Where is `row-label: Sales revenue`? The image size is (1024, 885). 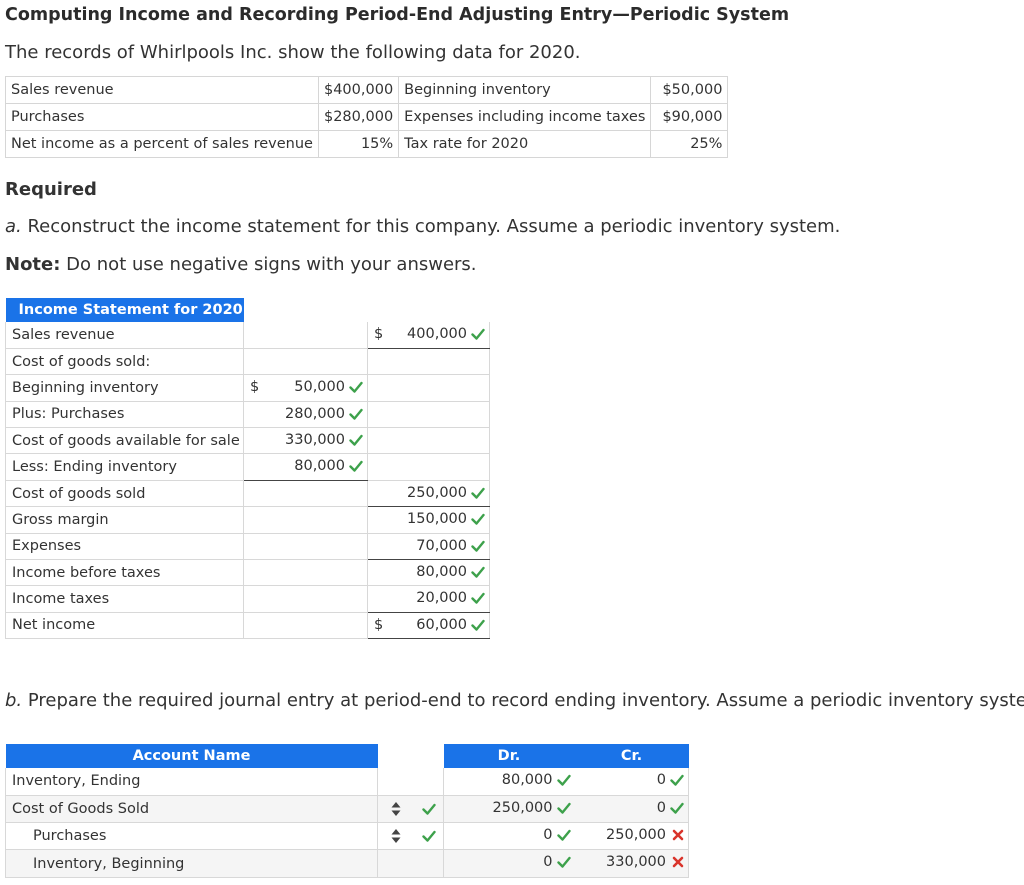 row-label: Sales revenue is located at coordinates (124, 335).